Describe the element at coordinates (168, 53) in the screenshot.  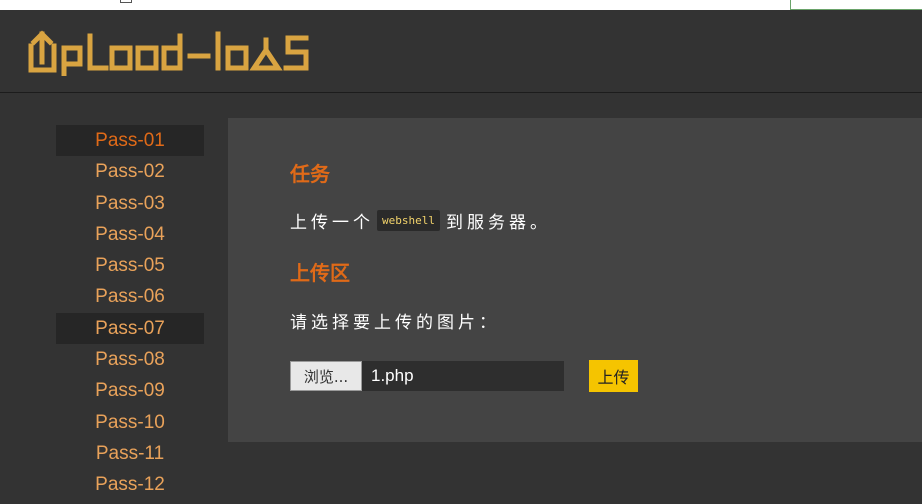
I see `logo-icon` at that location.